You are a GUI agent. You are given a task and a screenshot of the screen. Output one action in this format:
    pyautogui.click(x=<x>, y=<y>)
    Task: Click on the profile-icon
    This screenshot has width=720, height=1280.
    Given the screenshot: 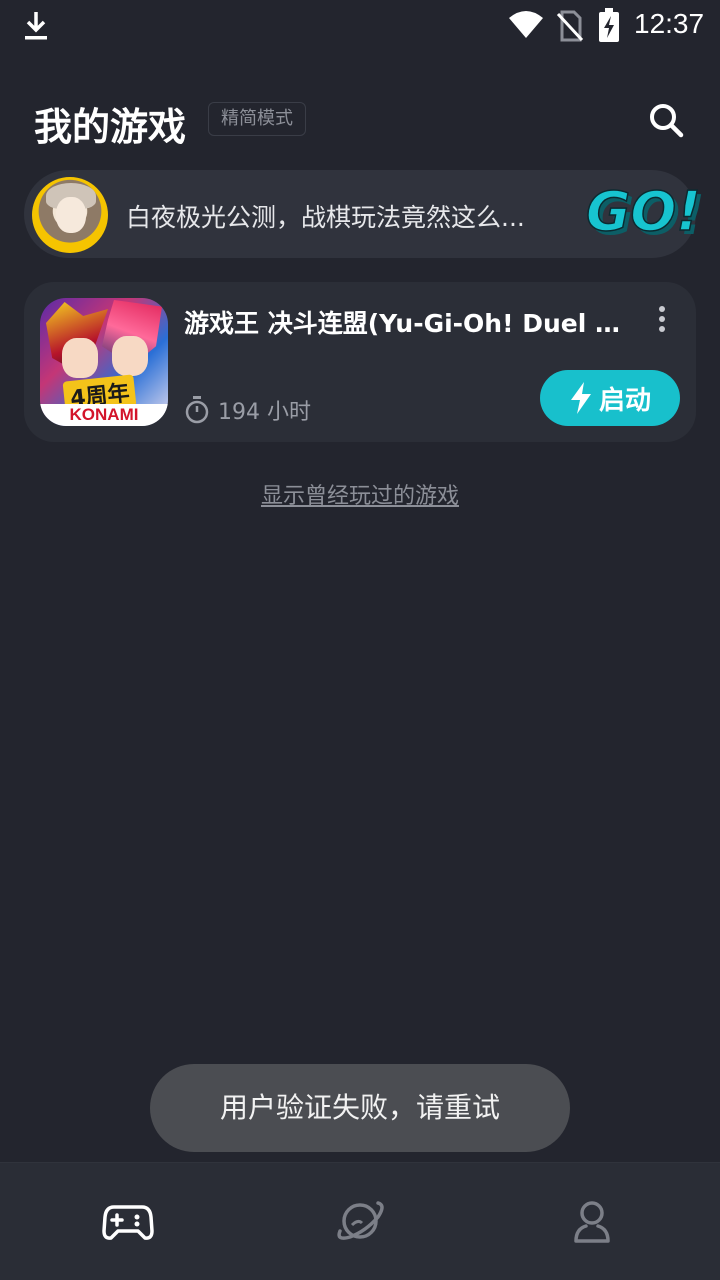 What is the action you would take?
    pyautogui.click(x=592, y=1221)
    